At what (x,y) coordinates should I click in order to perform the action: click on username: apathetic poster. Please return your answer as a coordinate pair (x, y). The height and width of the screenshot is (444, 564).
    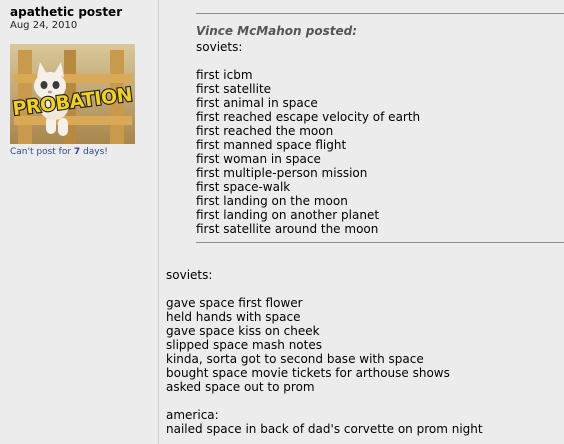
    Looking at the image, I should click on (66, 12).